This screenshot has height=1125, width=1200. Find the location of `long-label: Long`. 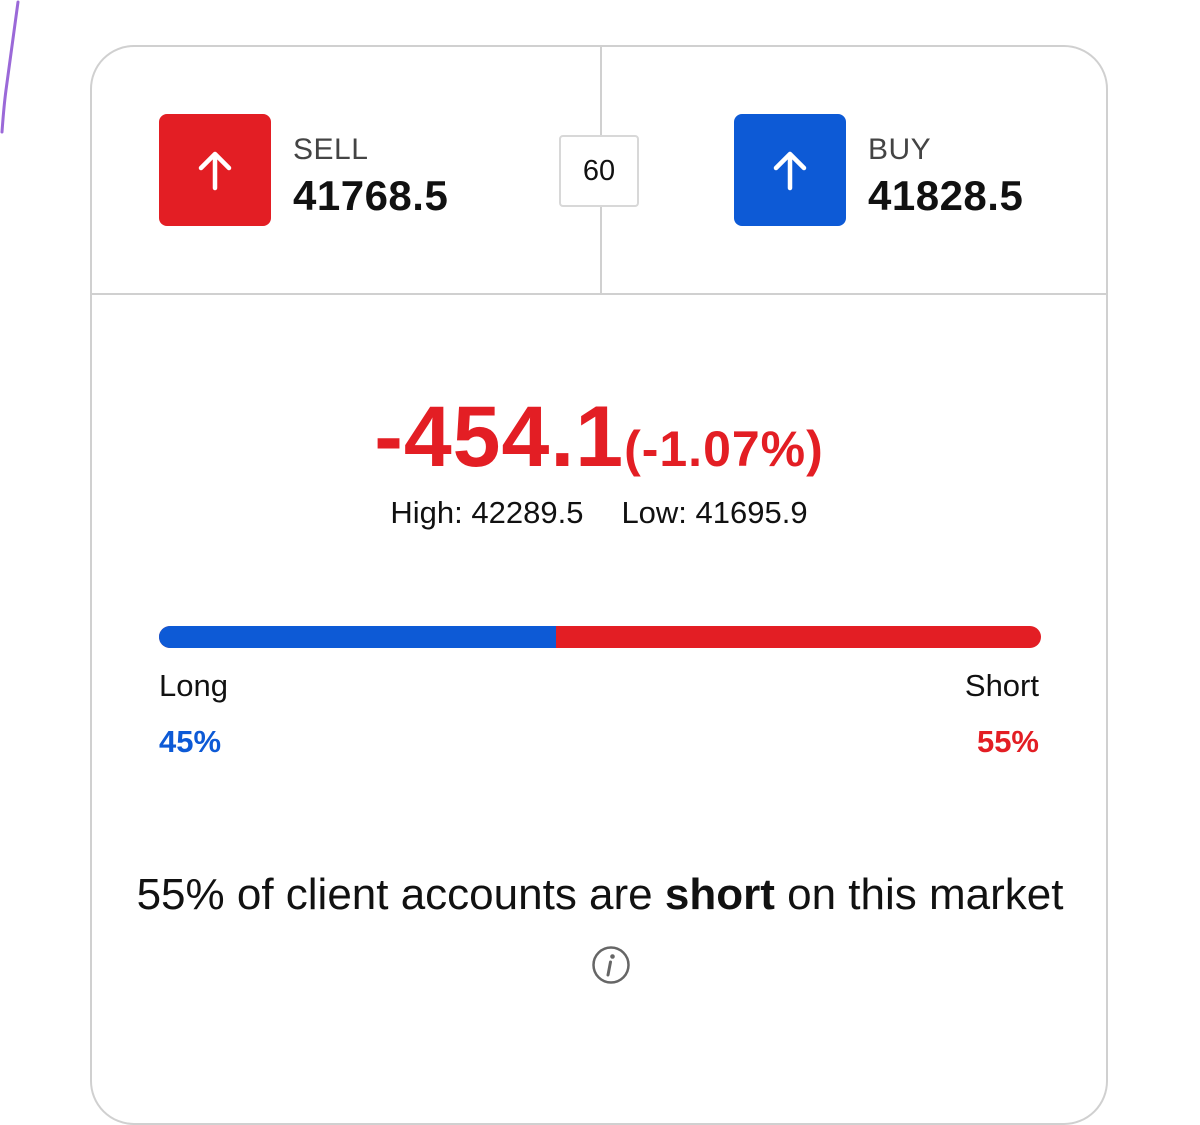

long-label: Long is located at coordinates (193, 685).